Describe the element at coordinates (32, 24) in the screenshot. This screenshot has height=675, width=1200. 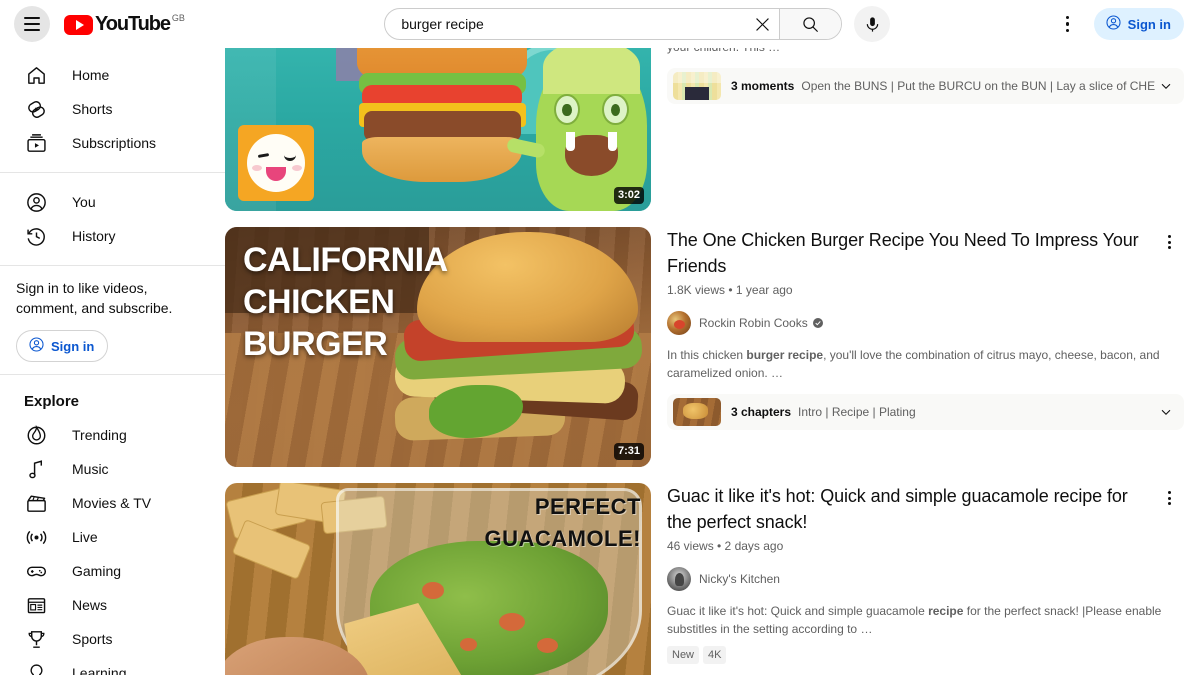
I see `hamburger-menu-icon` at that location.